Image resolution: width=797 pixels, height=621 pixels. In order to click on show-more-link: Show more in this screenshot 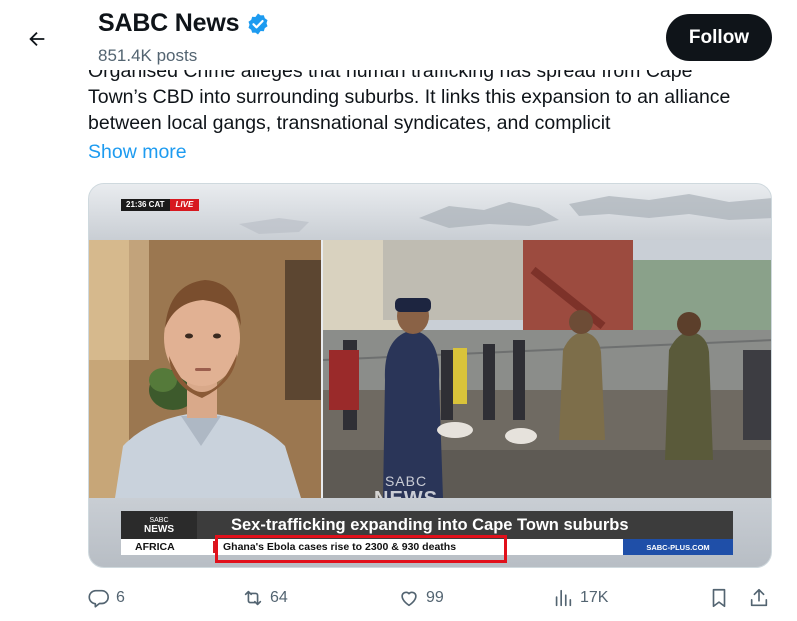, I will do `click(137, 152)`.